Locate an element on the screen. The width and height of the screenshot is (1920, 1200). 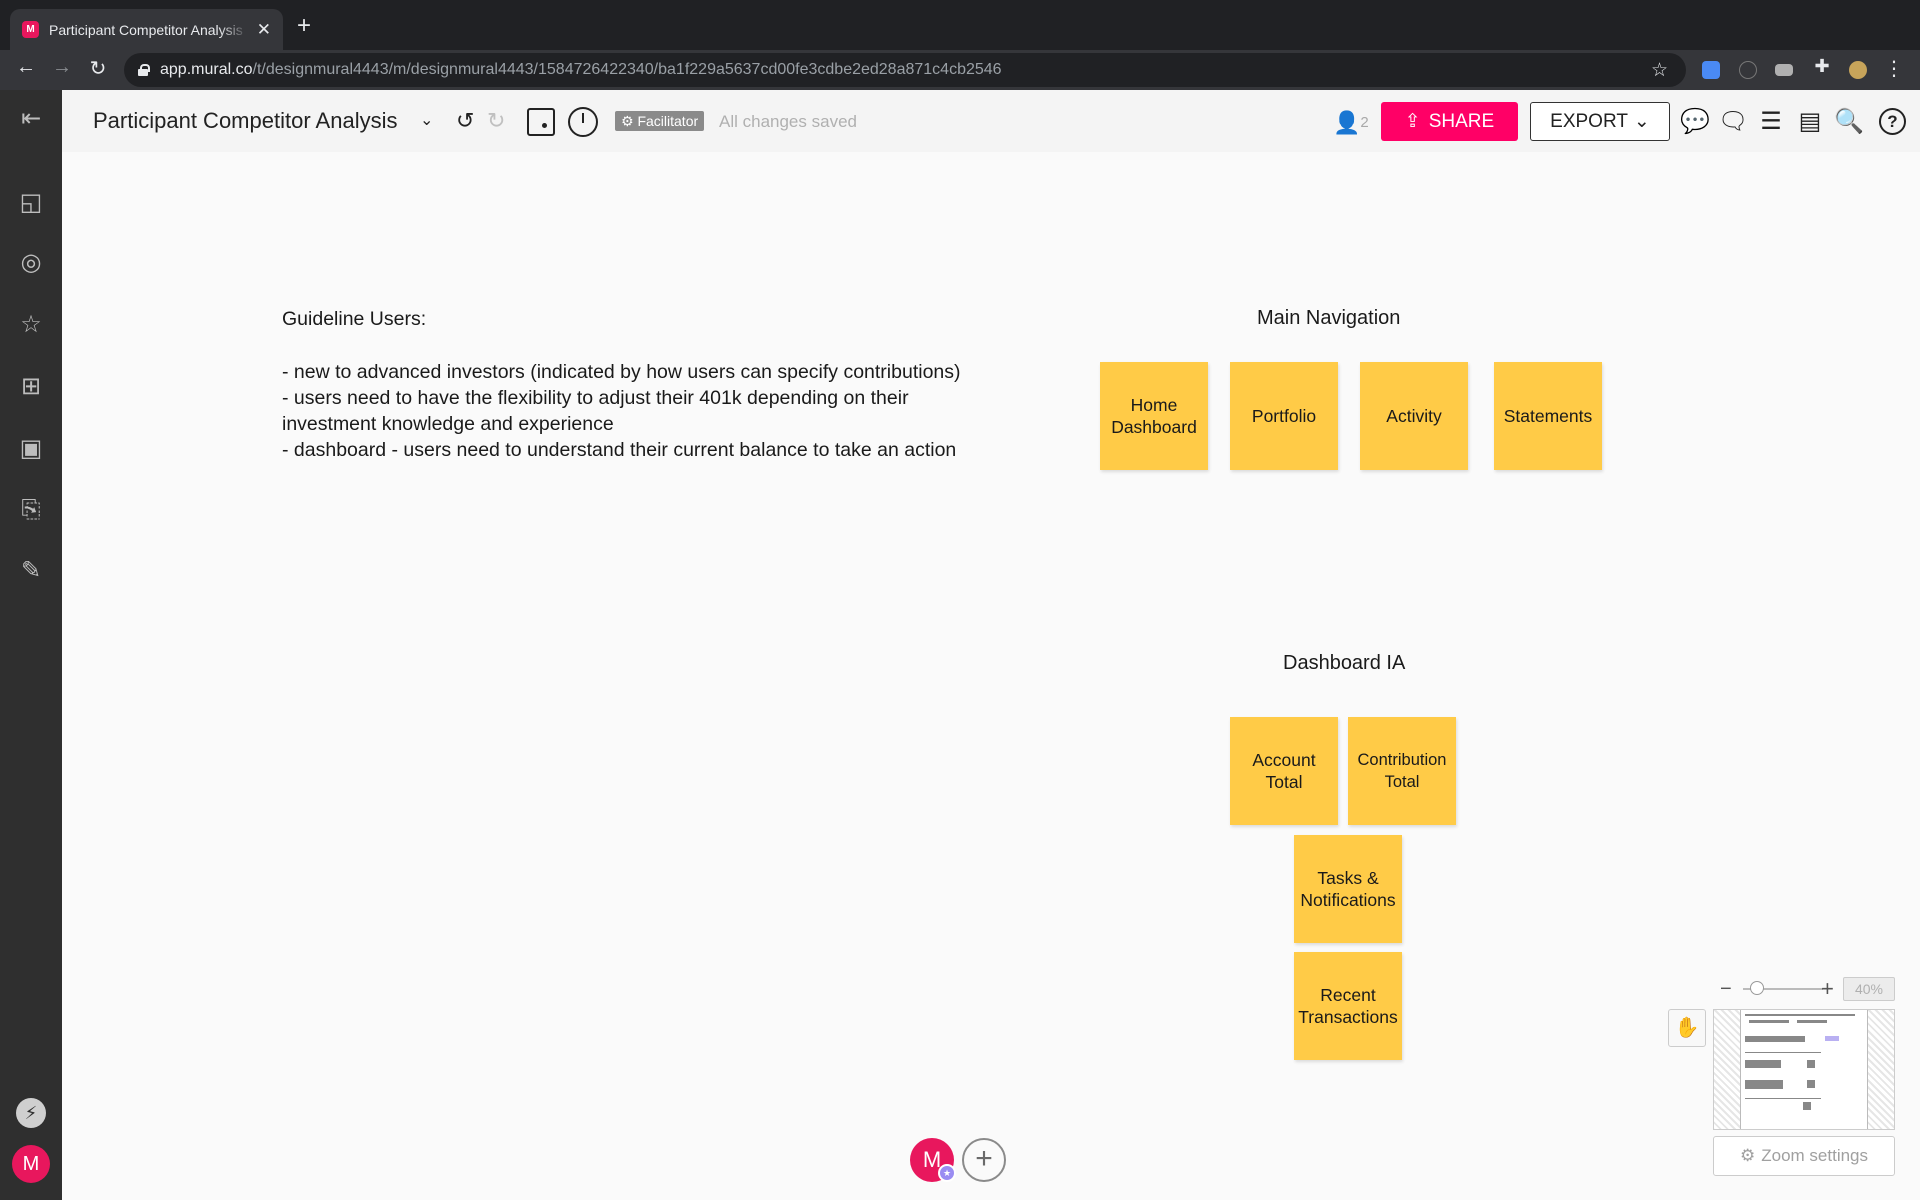
menu-kebab-icon: ⋮ is located at coordinates (1894, 68).